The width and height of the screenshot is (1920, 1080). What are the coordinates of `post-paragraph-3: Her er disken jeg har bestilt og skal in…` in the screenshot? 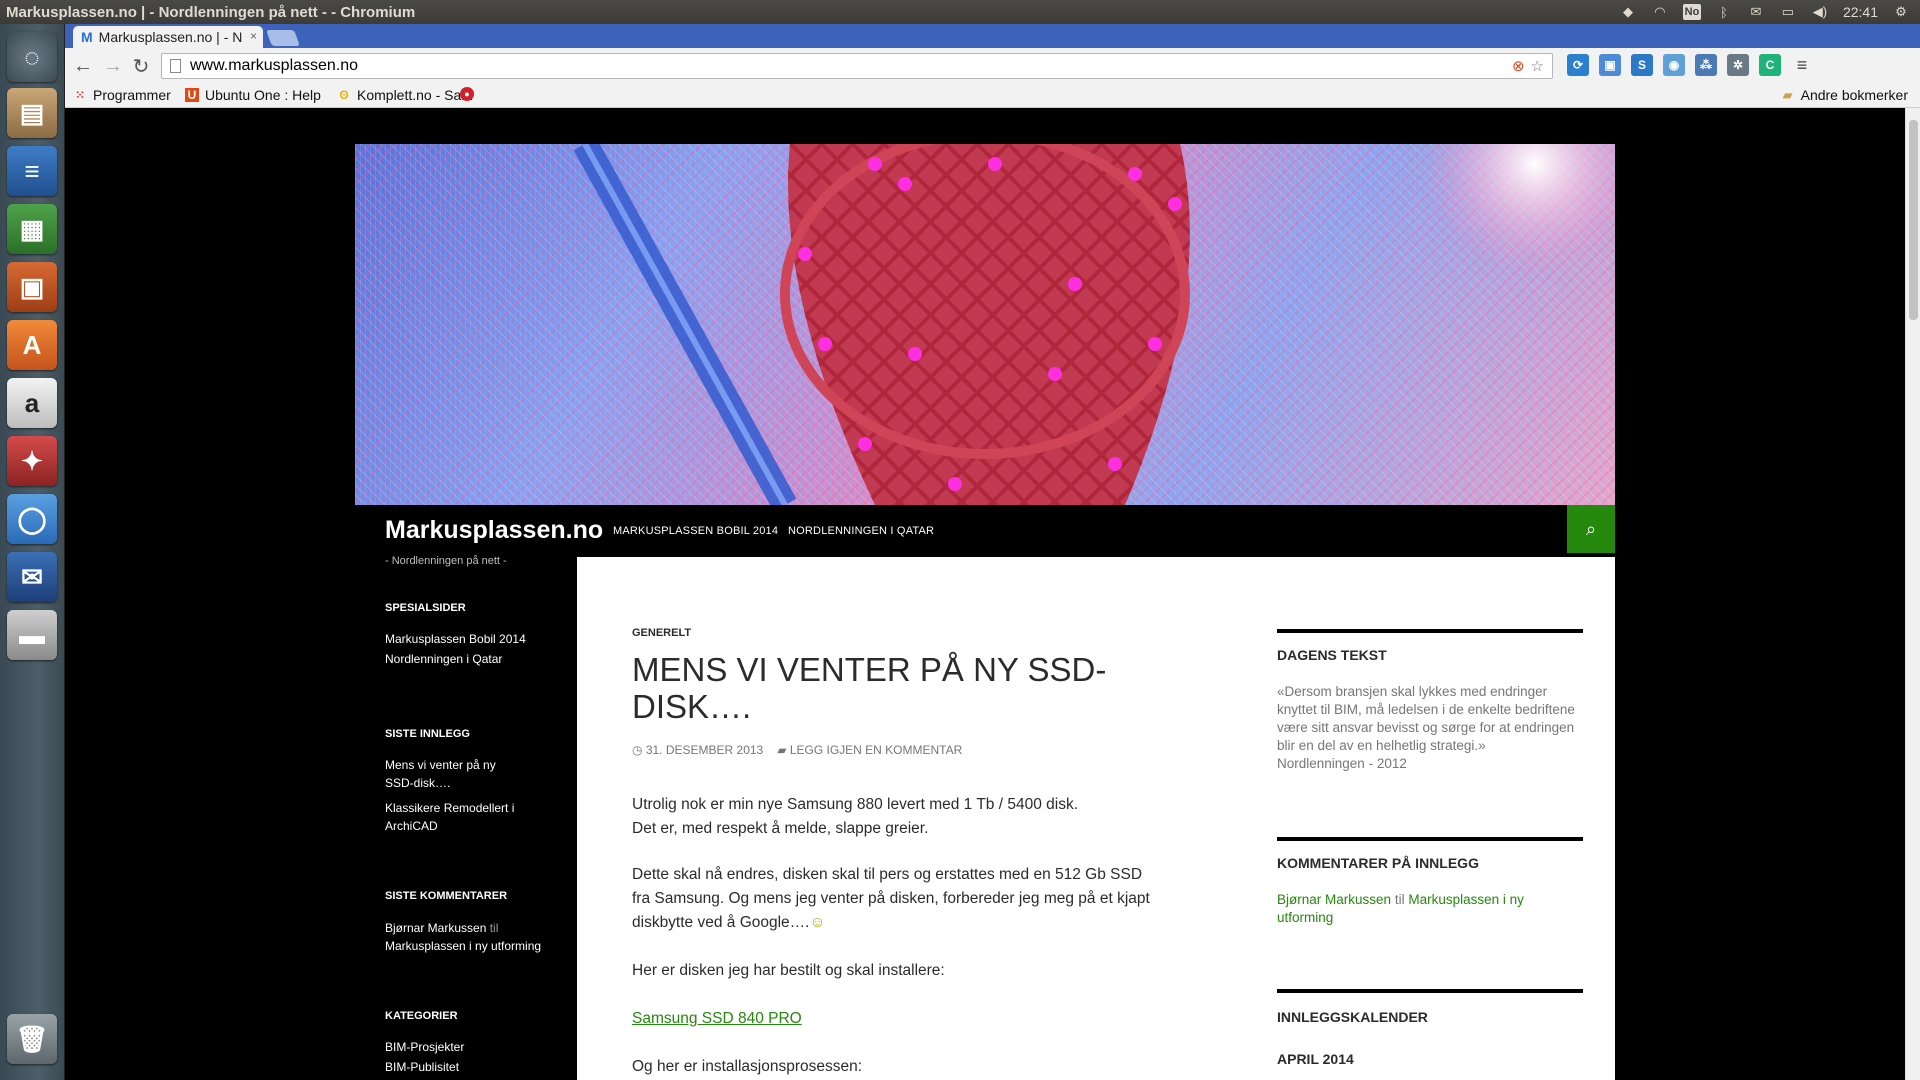 It's located at (788, 970).